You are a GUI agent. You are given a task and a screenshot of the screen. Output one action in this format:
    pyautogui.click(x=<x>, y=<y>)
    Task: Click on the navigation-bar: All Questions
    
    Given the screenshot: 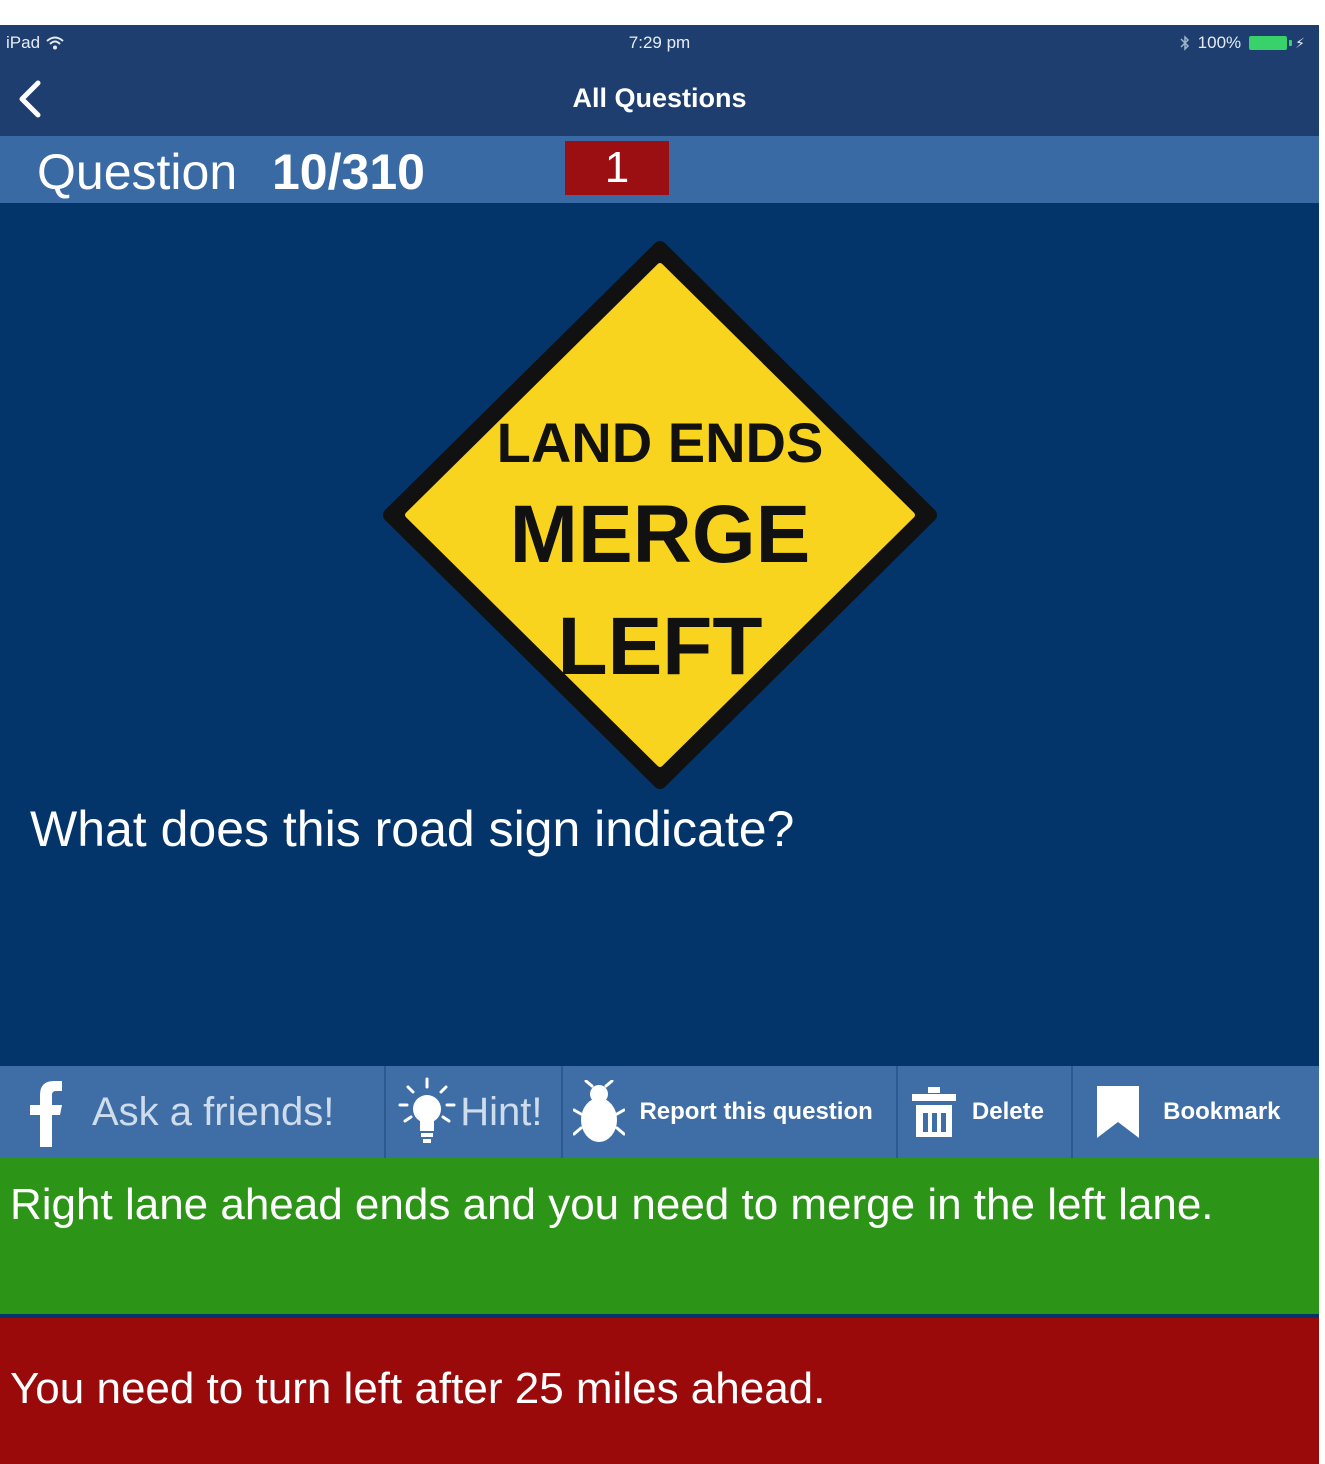 What is the action you would take?
    pyautogui.click(x=659, y=99)
    